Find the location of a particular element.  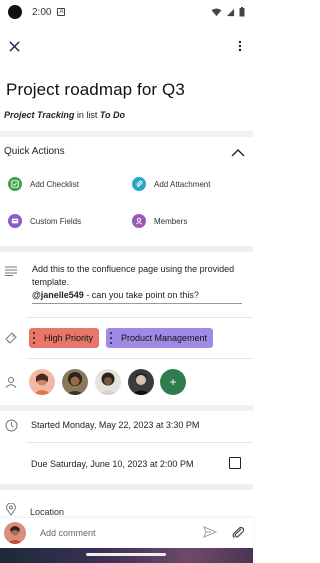

attachment-icon is located at coordinates (139, 184).